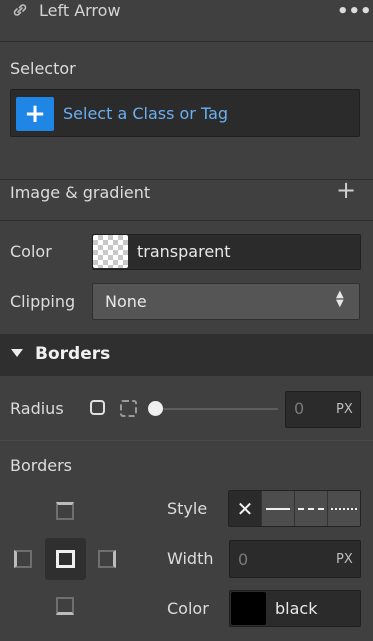 The width and height of the screenshot is (373, 641). I want to click on plus-icon: +, so click(35, 114).